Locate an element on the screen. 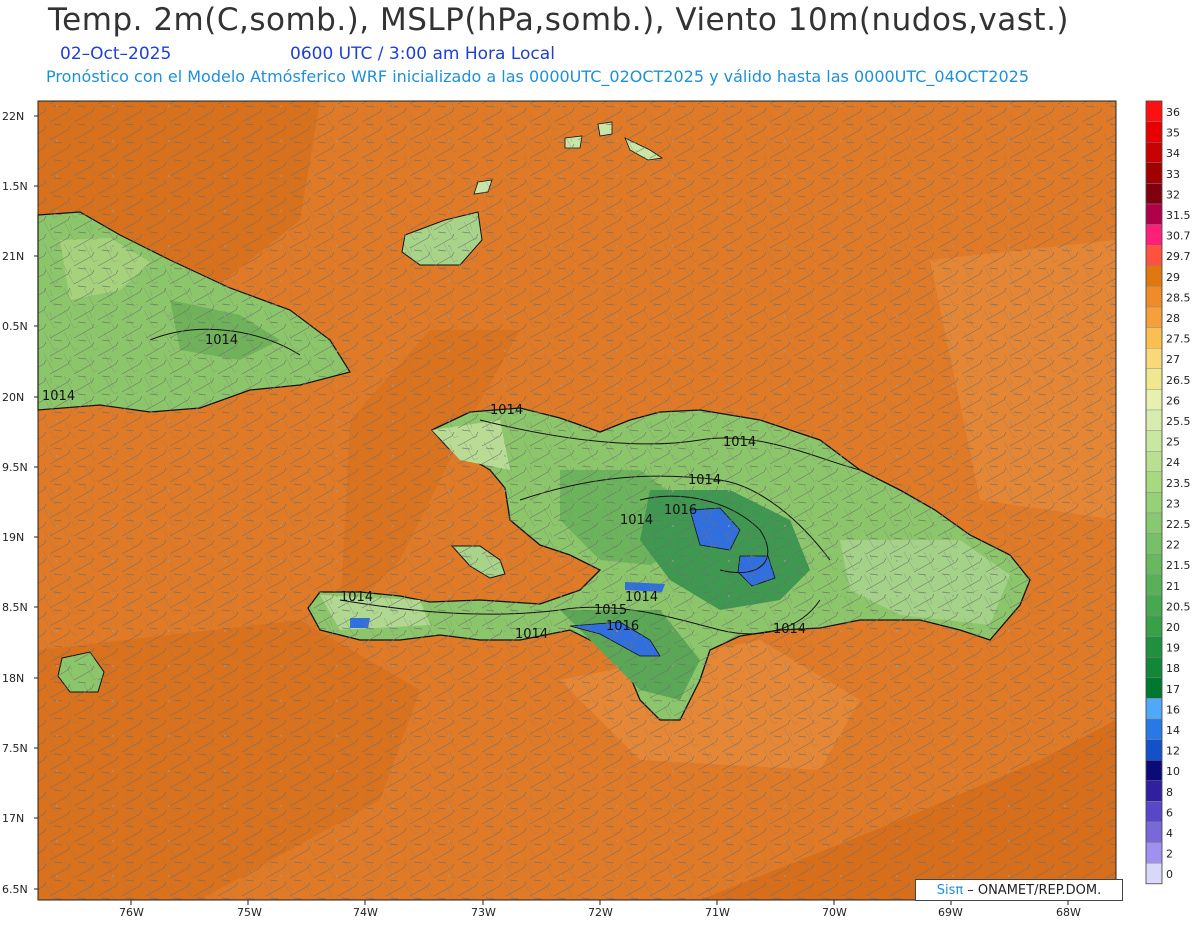 This screenshot has height=927, width=1200. lat-label: 20N is located at coordinates (13, 397).